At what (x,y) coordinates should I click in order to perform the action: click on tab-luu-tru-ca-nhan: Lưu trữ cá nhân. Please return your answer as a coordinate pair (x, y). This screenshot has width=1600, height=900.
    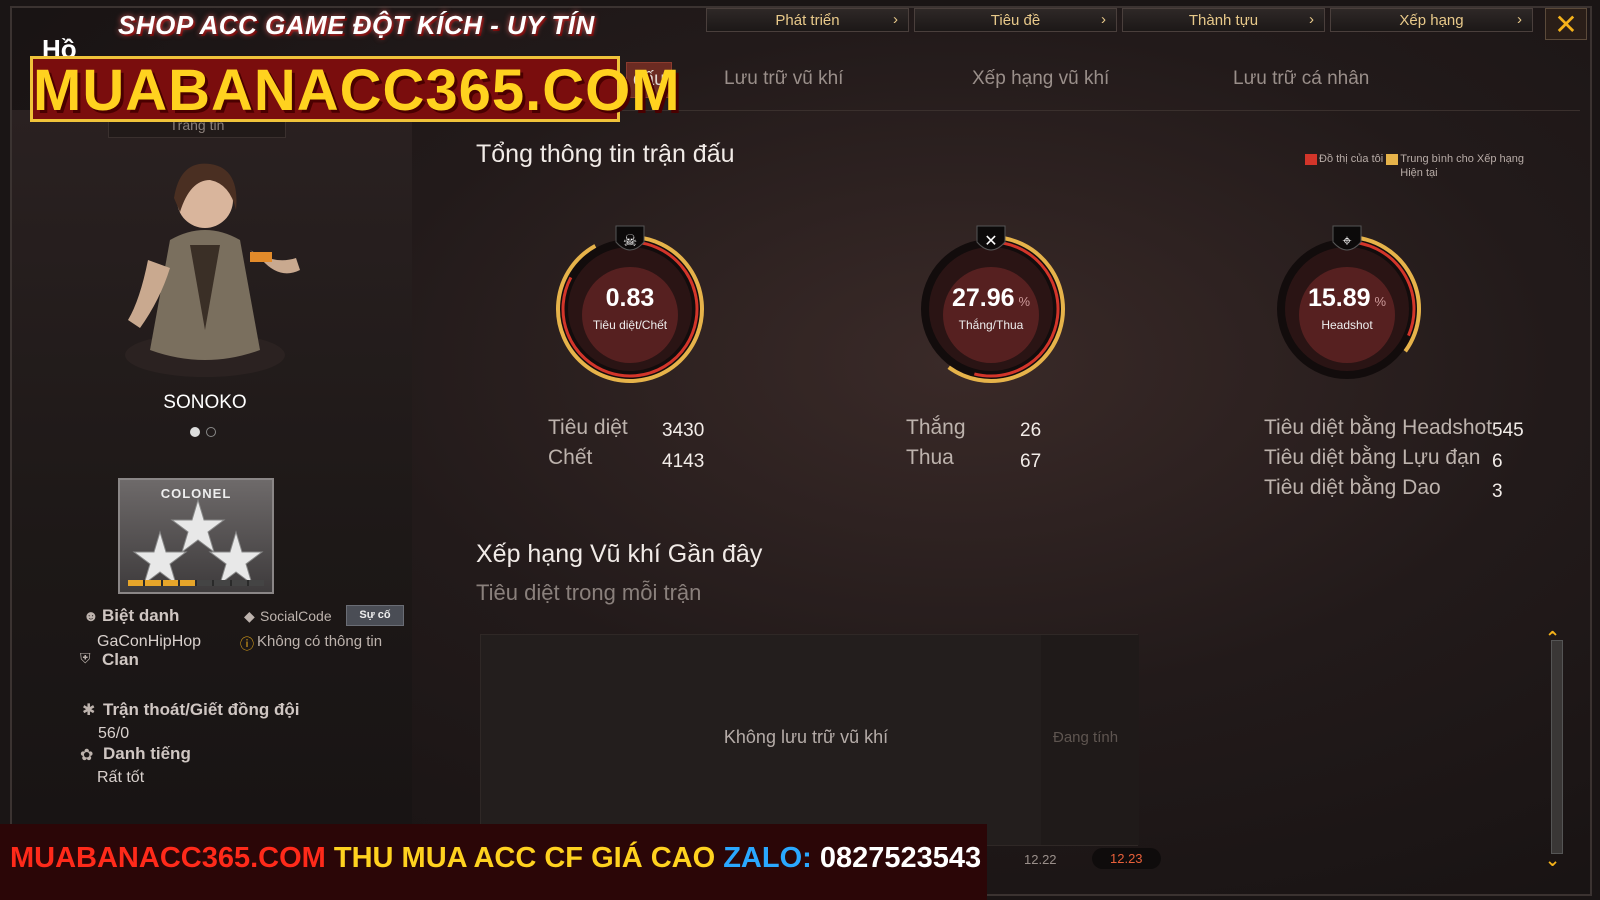
    Looking at the image, I should click on (1301, 79).